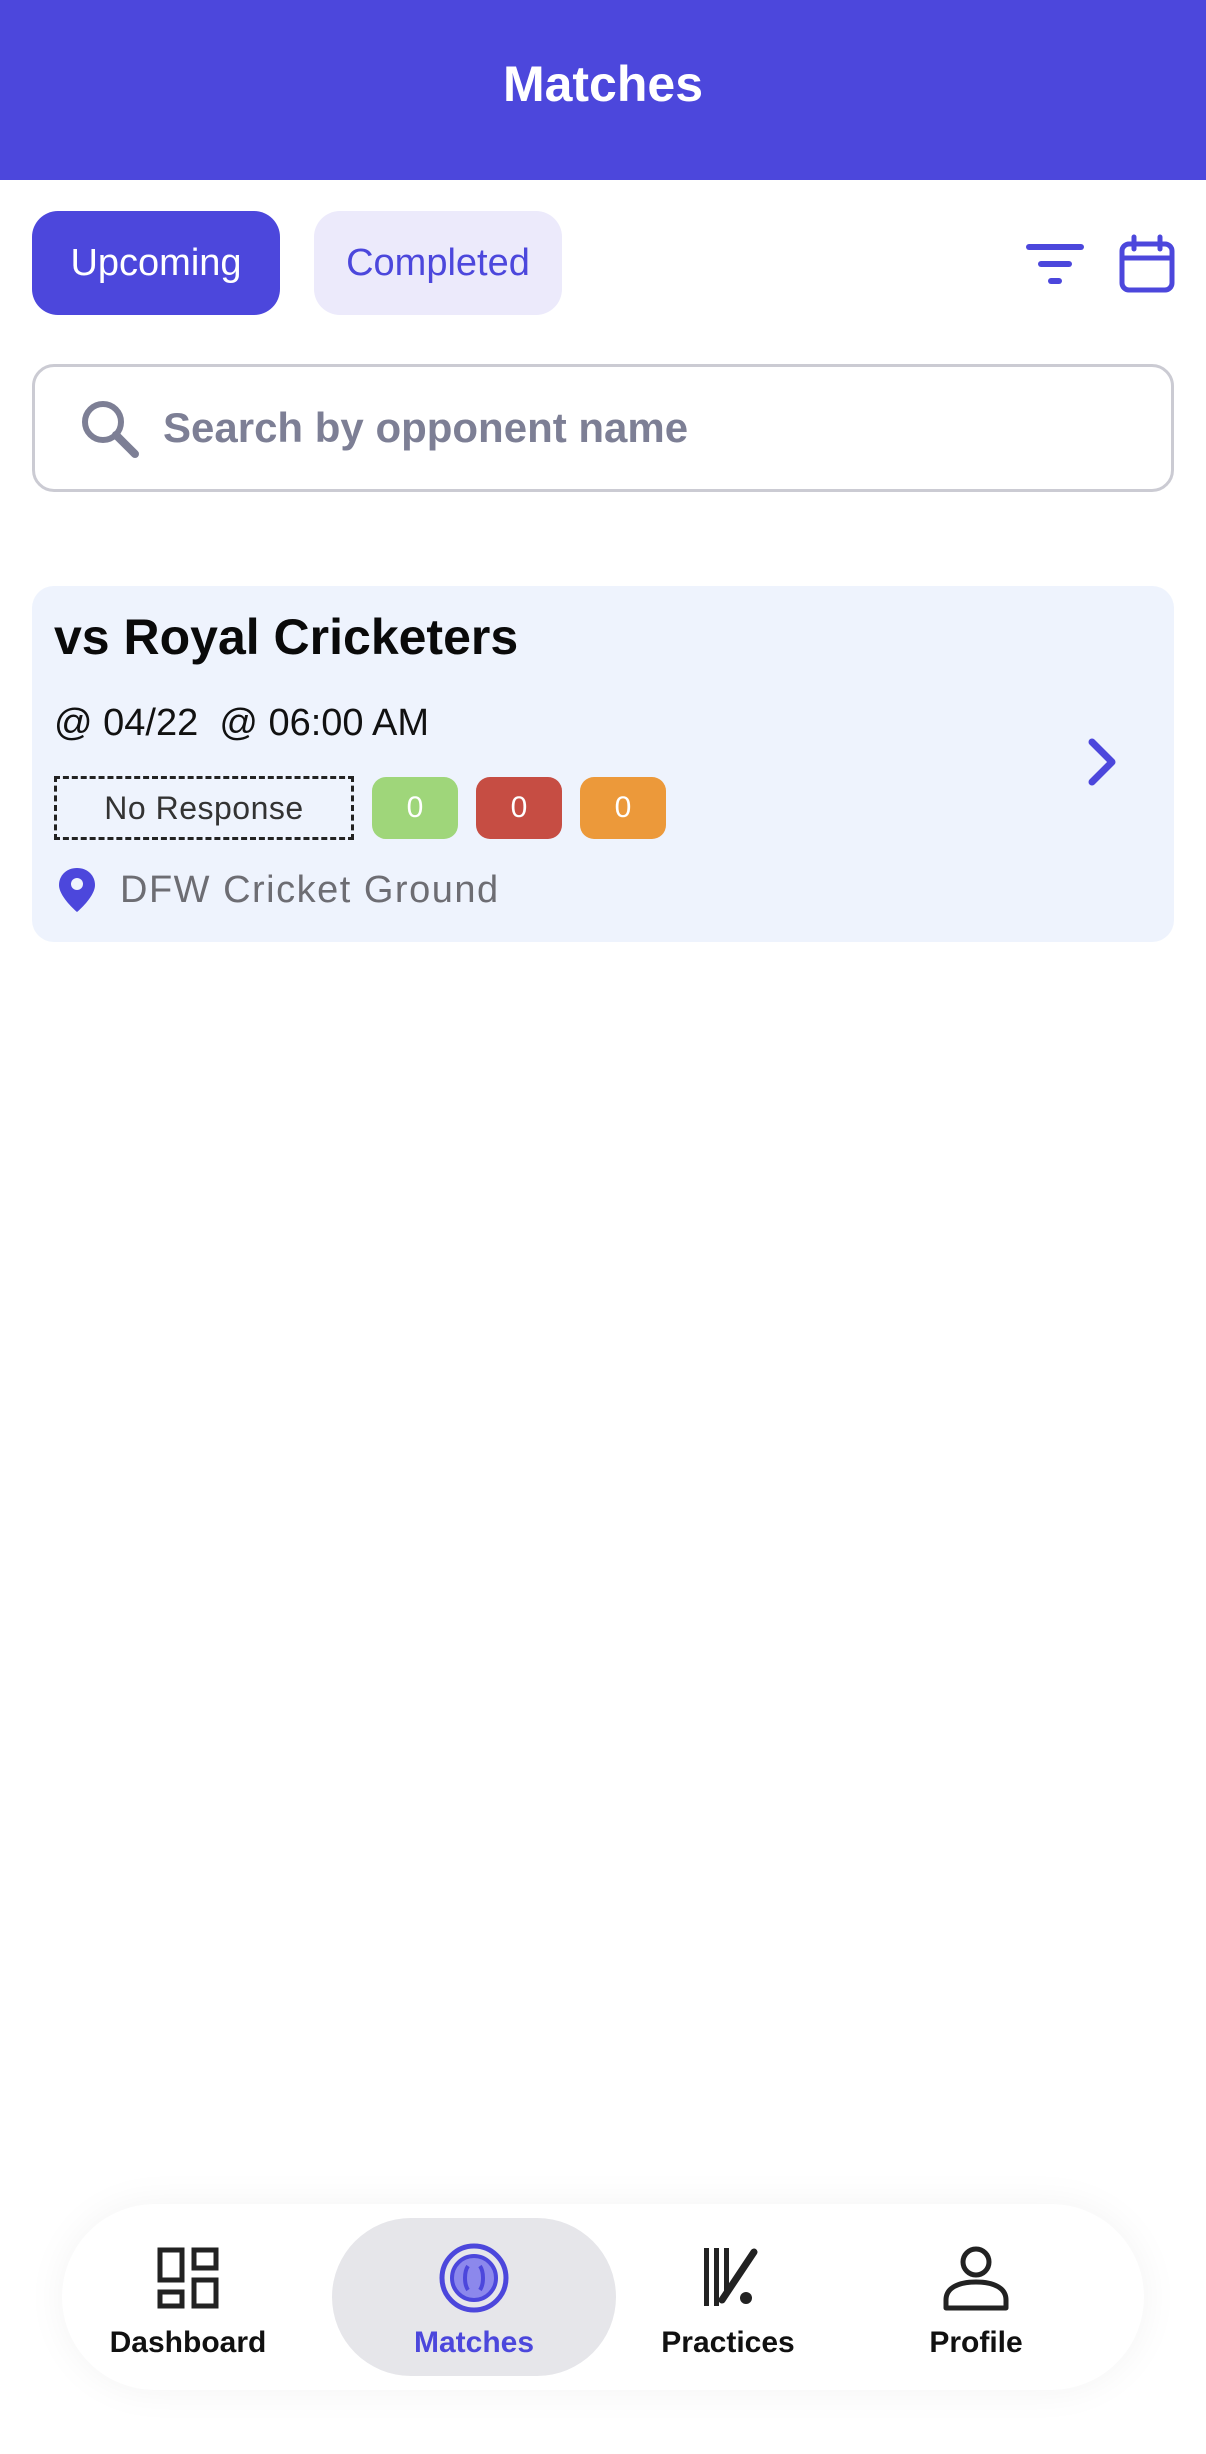 This screenshot has width=1206, height=2454. I want to click on search-input, so click(643, 428).